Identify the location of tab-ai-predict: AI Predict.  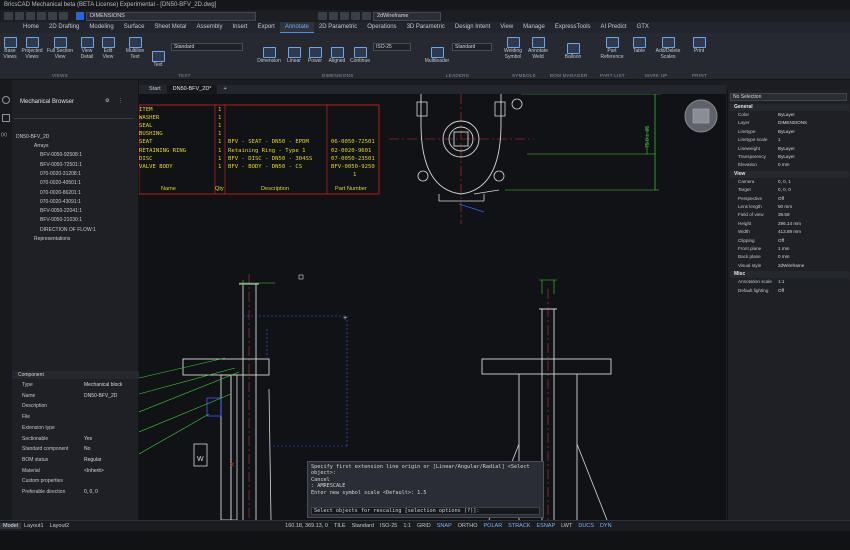
(614, 27).